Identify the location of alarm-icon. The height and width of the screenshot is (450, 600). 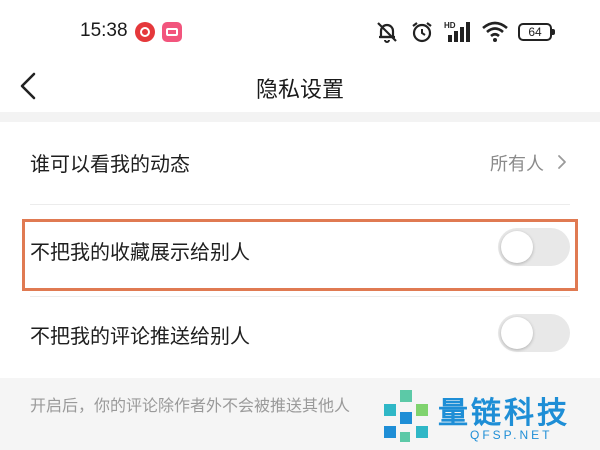
(422, 32).